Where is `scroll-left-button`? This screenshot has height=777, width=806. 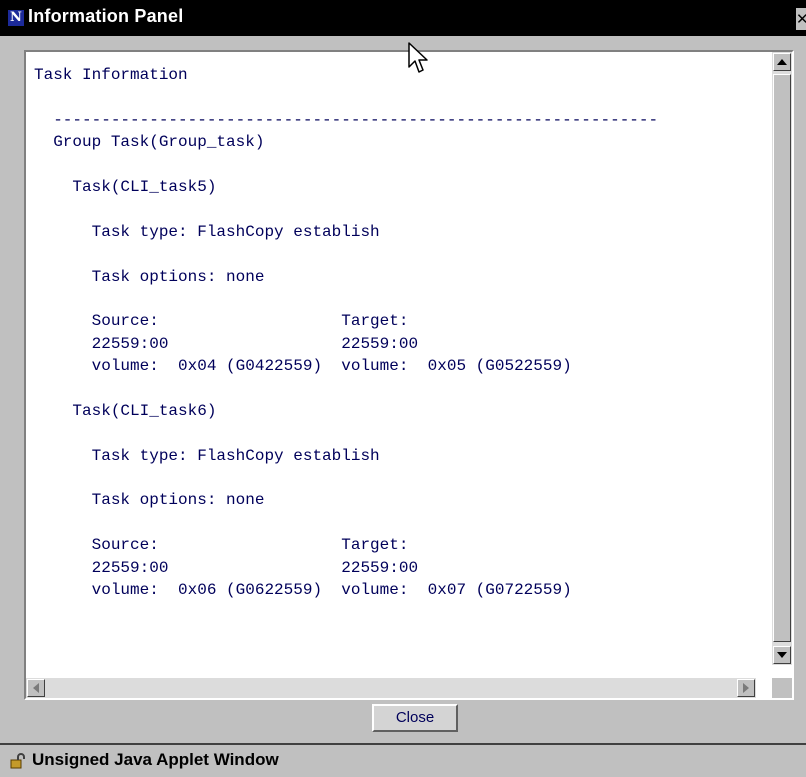
scroll-left-button is located at coordinates (36, 688).